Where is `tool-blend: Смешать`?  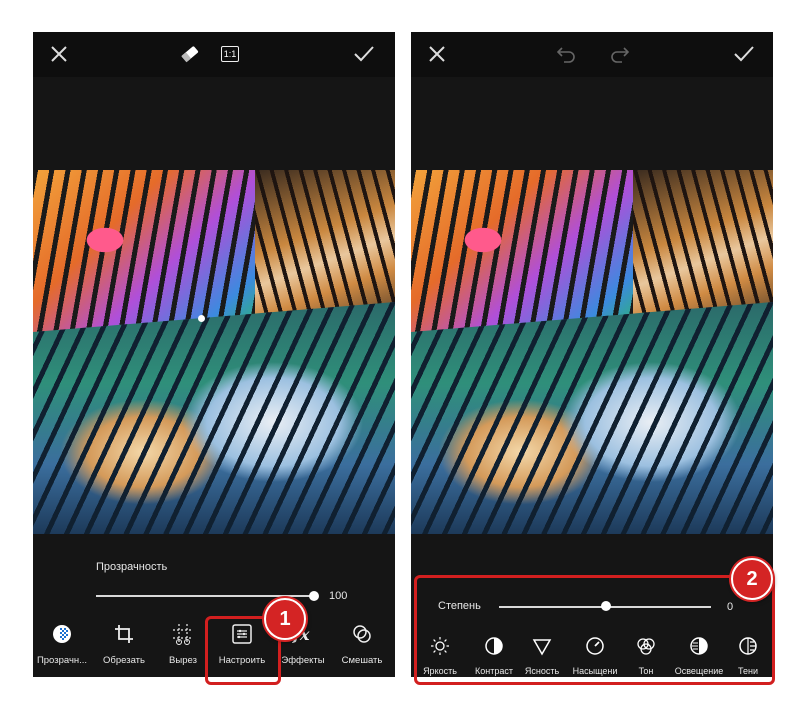 tool-blend: Смешать is located at coordinates (362, 647).